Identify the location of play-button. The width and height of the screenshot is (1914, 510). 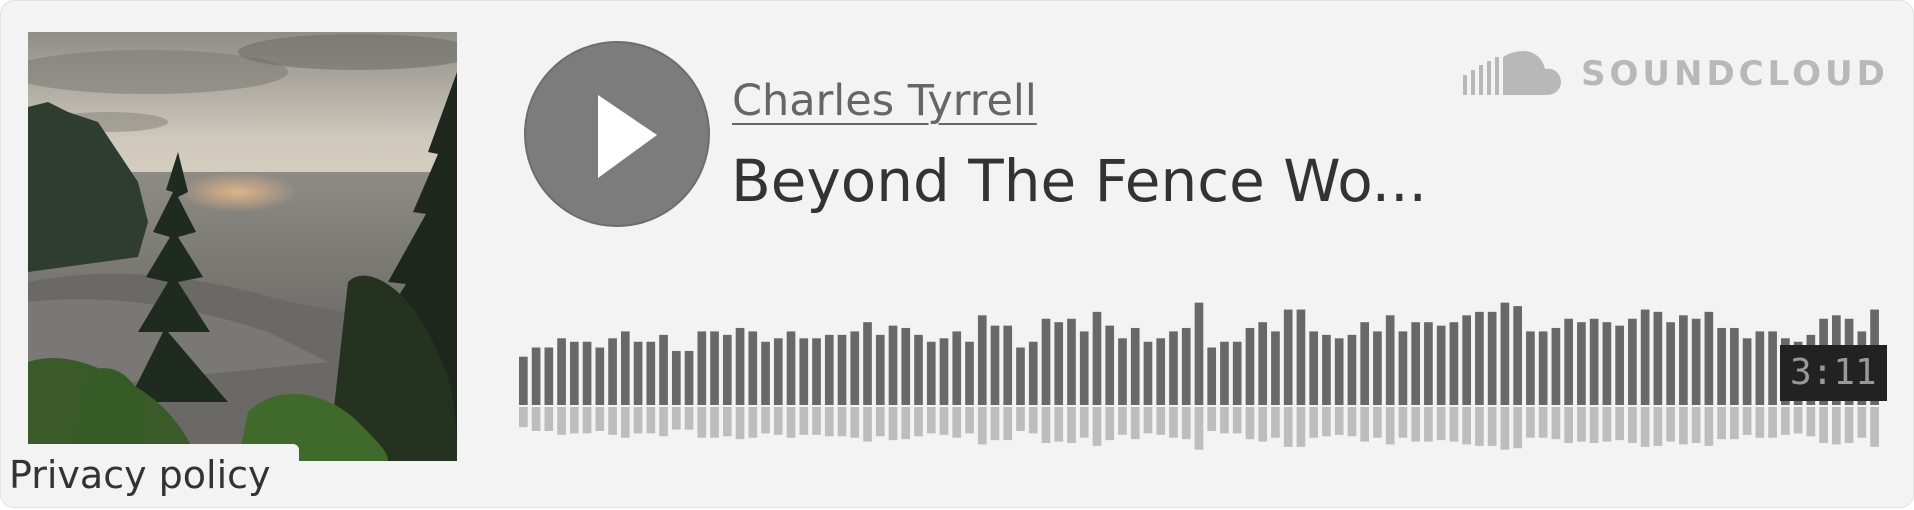
(617, 134).